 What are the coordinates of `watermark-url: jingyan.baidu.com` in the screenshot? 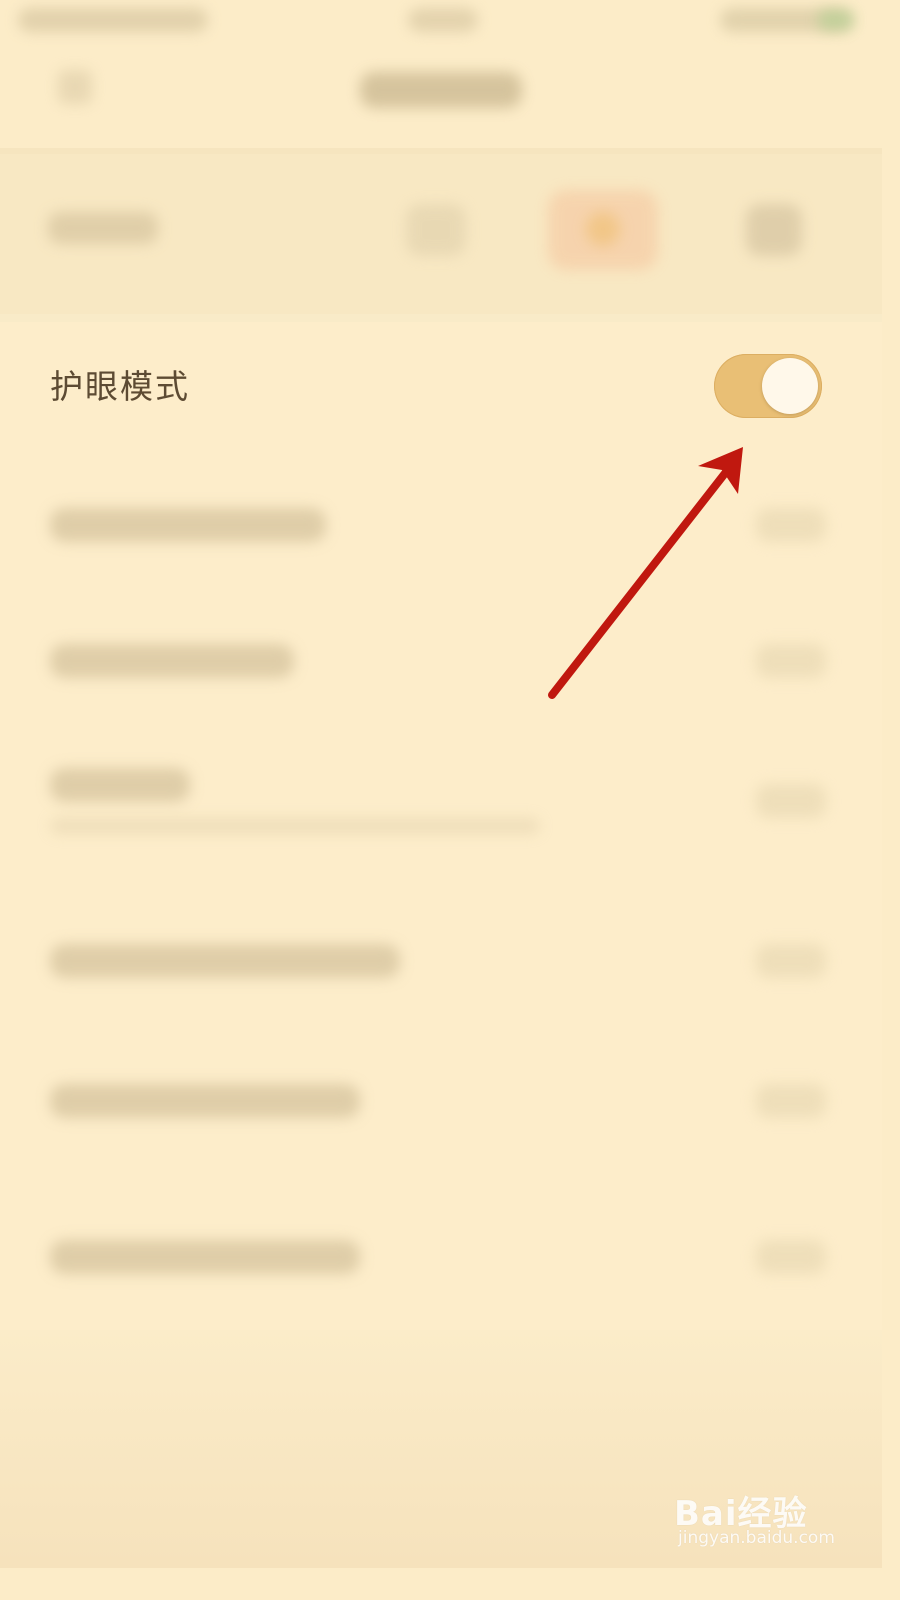 It's located at (756, 1538).